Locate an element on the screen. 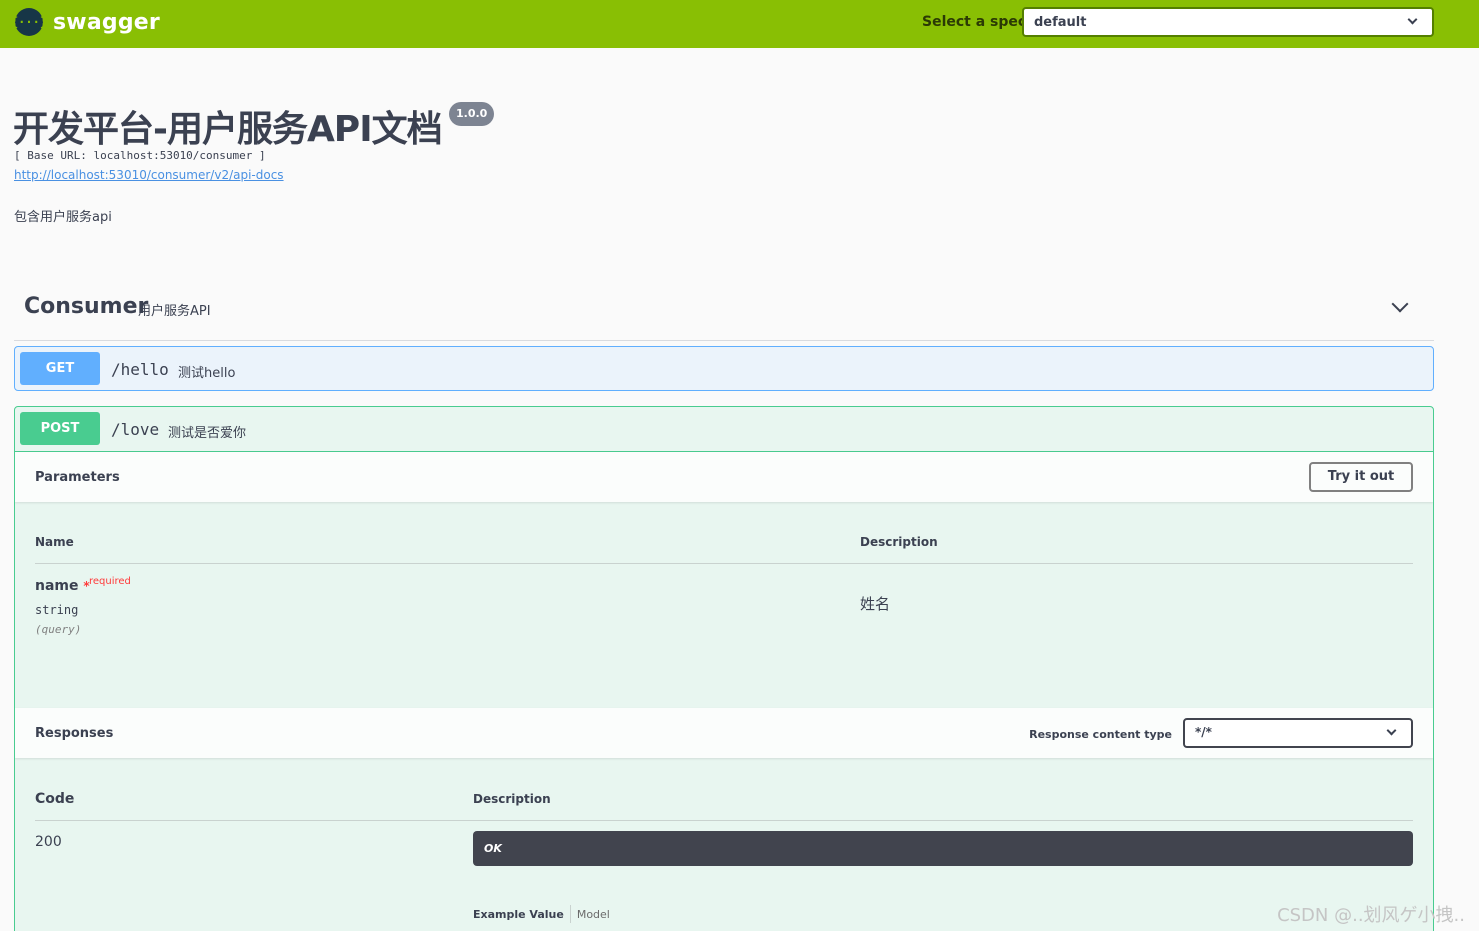  response-description: OK is located at coordinates (493, 848).